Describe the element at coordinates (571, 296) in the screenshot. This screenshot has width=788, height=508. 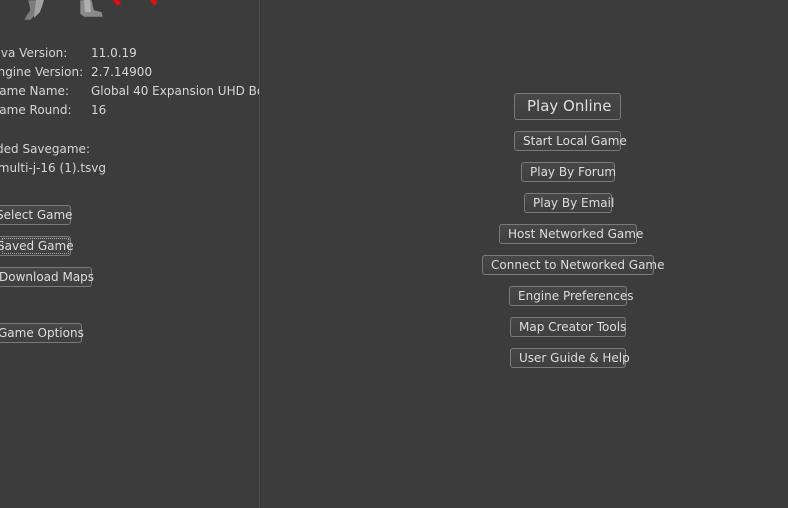
I see `engine-preferences-button: Engine Preferences` at that location.